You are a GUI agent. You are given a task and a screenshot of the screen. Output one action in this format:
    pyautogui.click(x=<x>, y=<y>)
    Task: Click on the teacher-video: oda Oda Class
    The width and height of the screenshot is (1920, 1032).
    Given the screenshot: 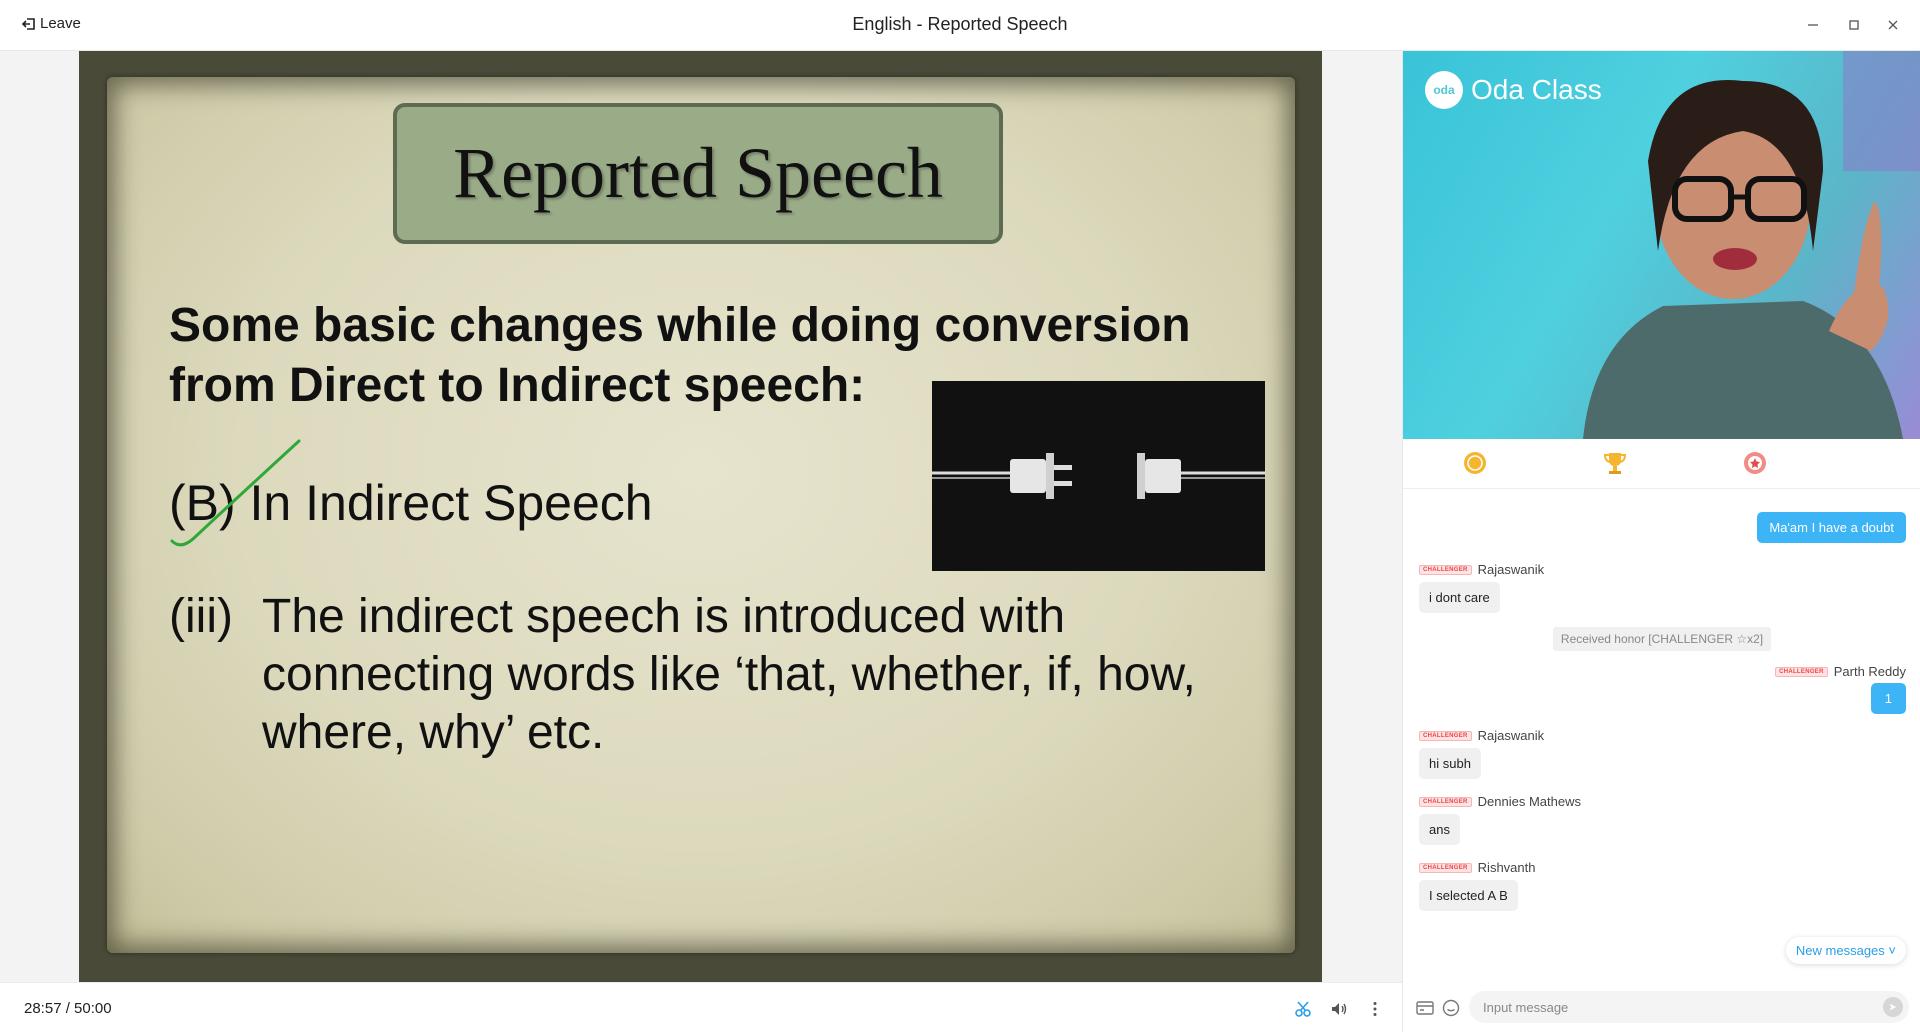 What is the action you would take?
    pyautogui.click(x=1661, y=245)
    